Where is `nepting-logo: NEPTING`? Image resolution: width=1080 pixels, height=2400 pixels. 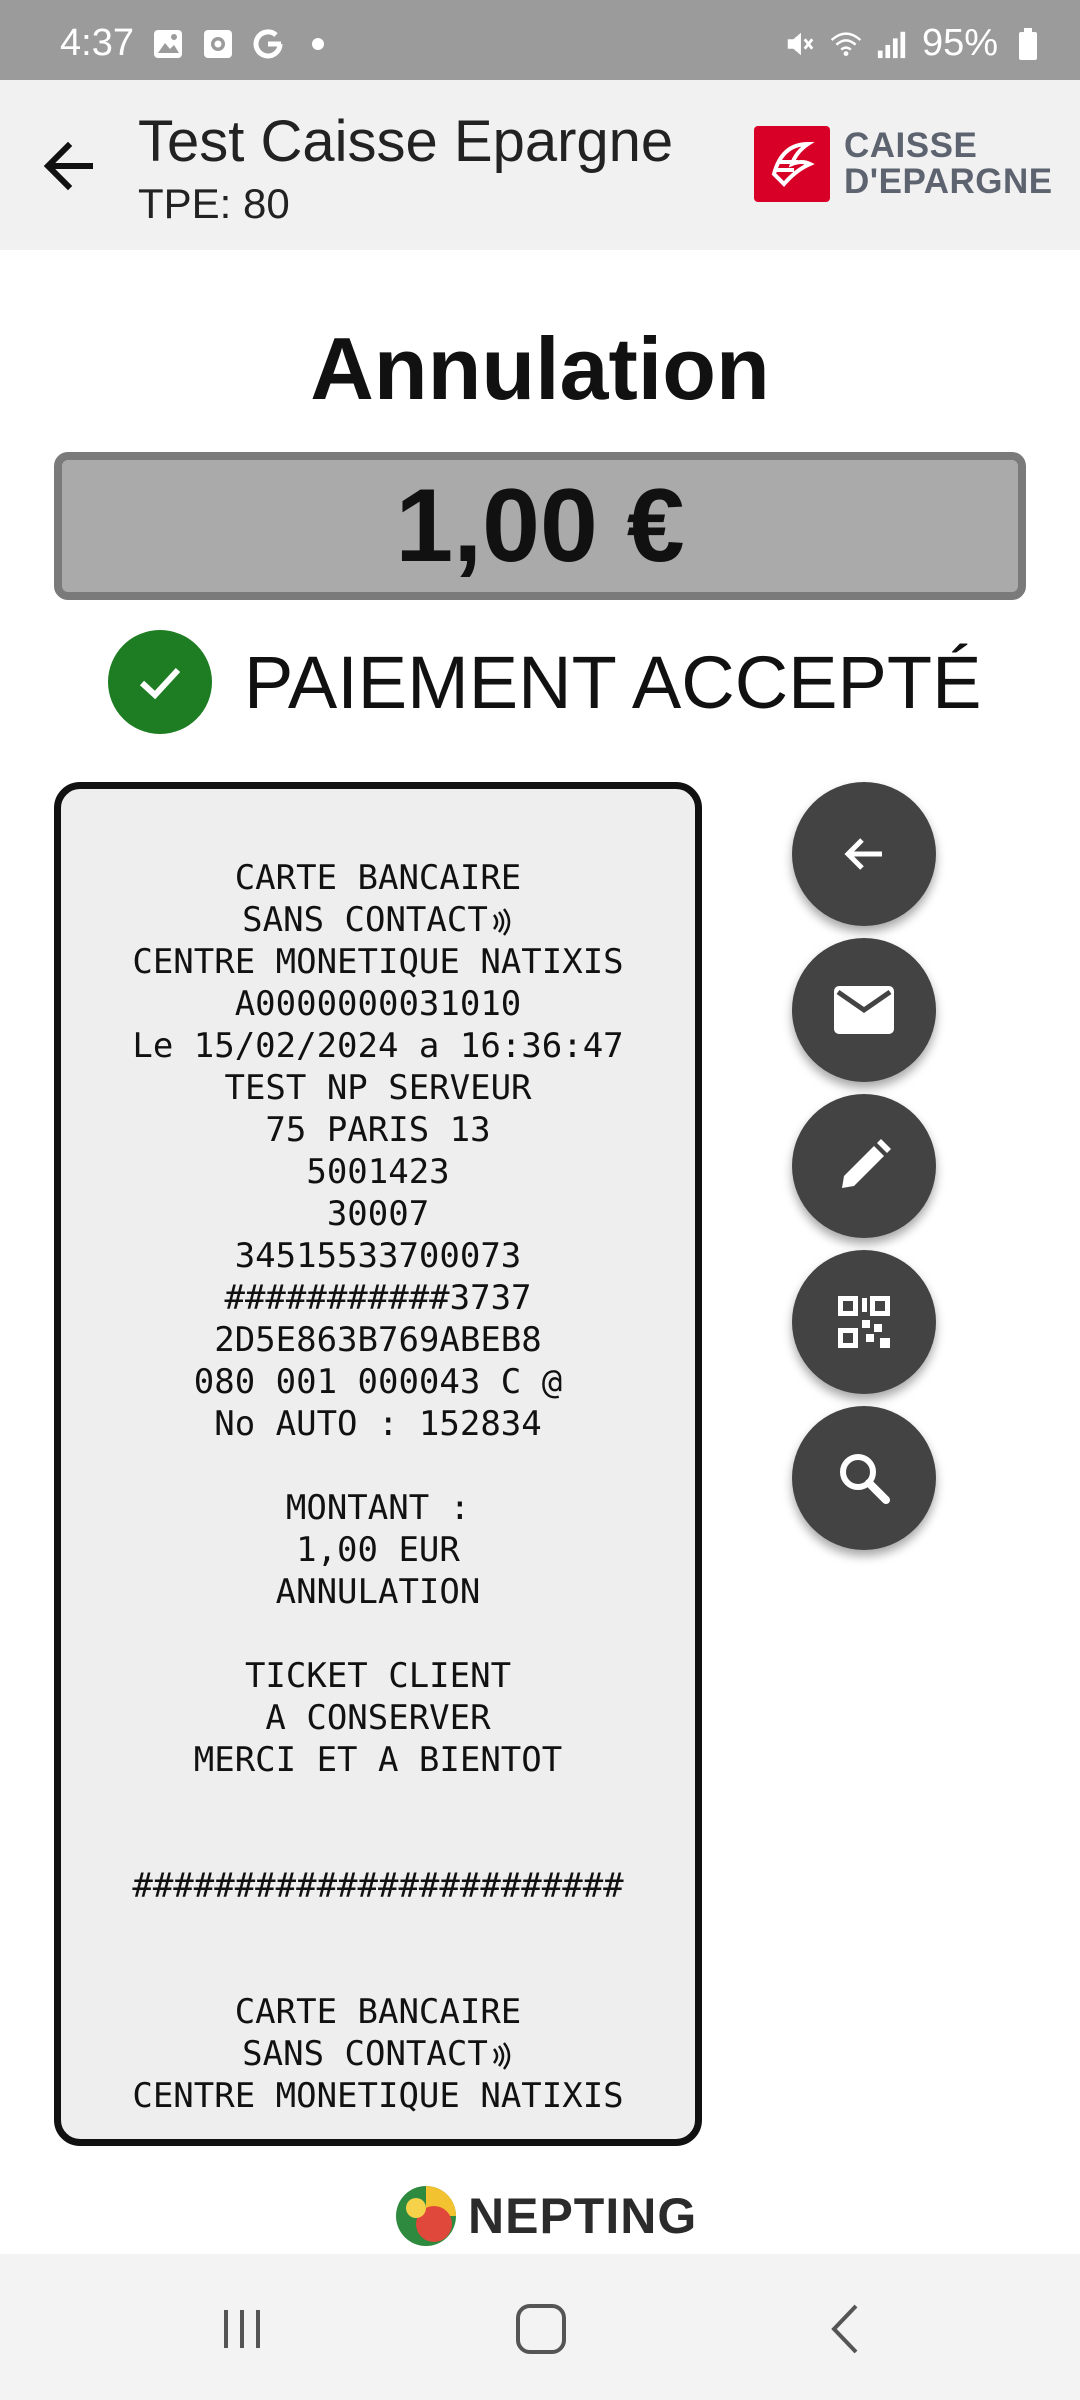 nepting-logo: NEPTING is located at coordinates (545, 2216).